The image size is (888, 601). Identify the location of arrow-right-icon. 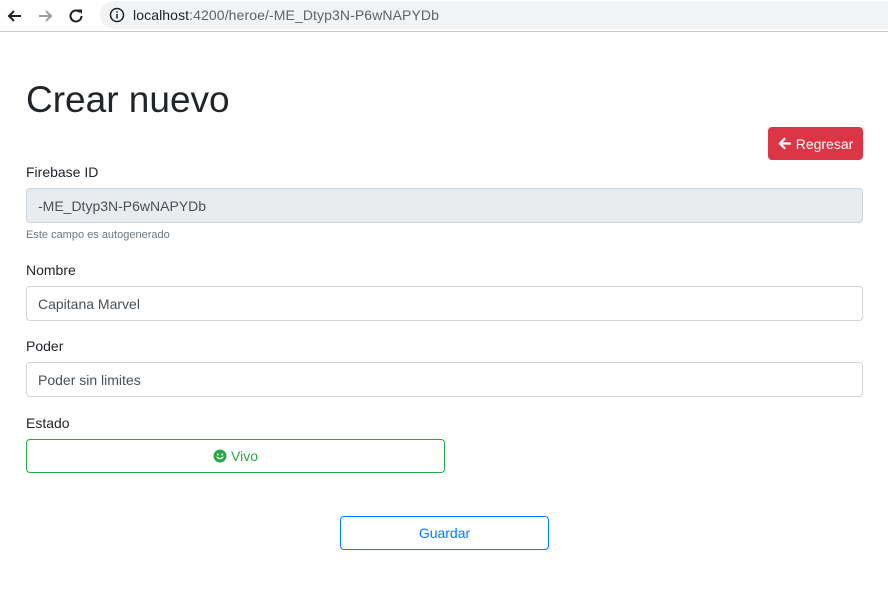
(46, 16).